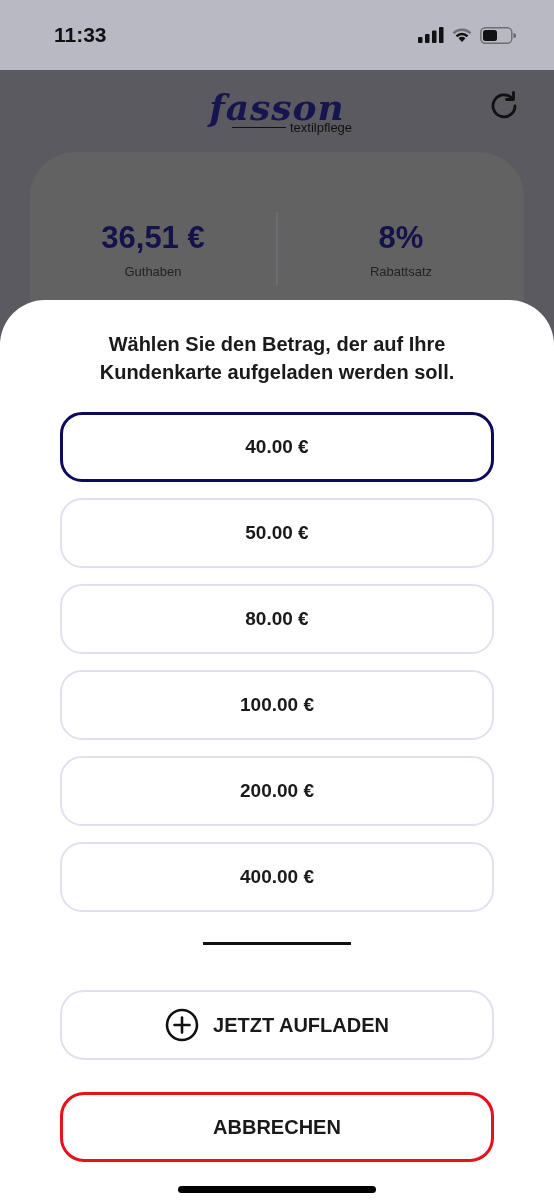  What do you see at coordinates (153, 271) in the screenshot?
I see `summary-label: Guthaben` at bounding box center [153, 271].